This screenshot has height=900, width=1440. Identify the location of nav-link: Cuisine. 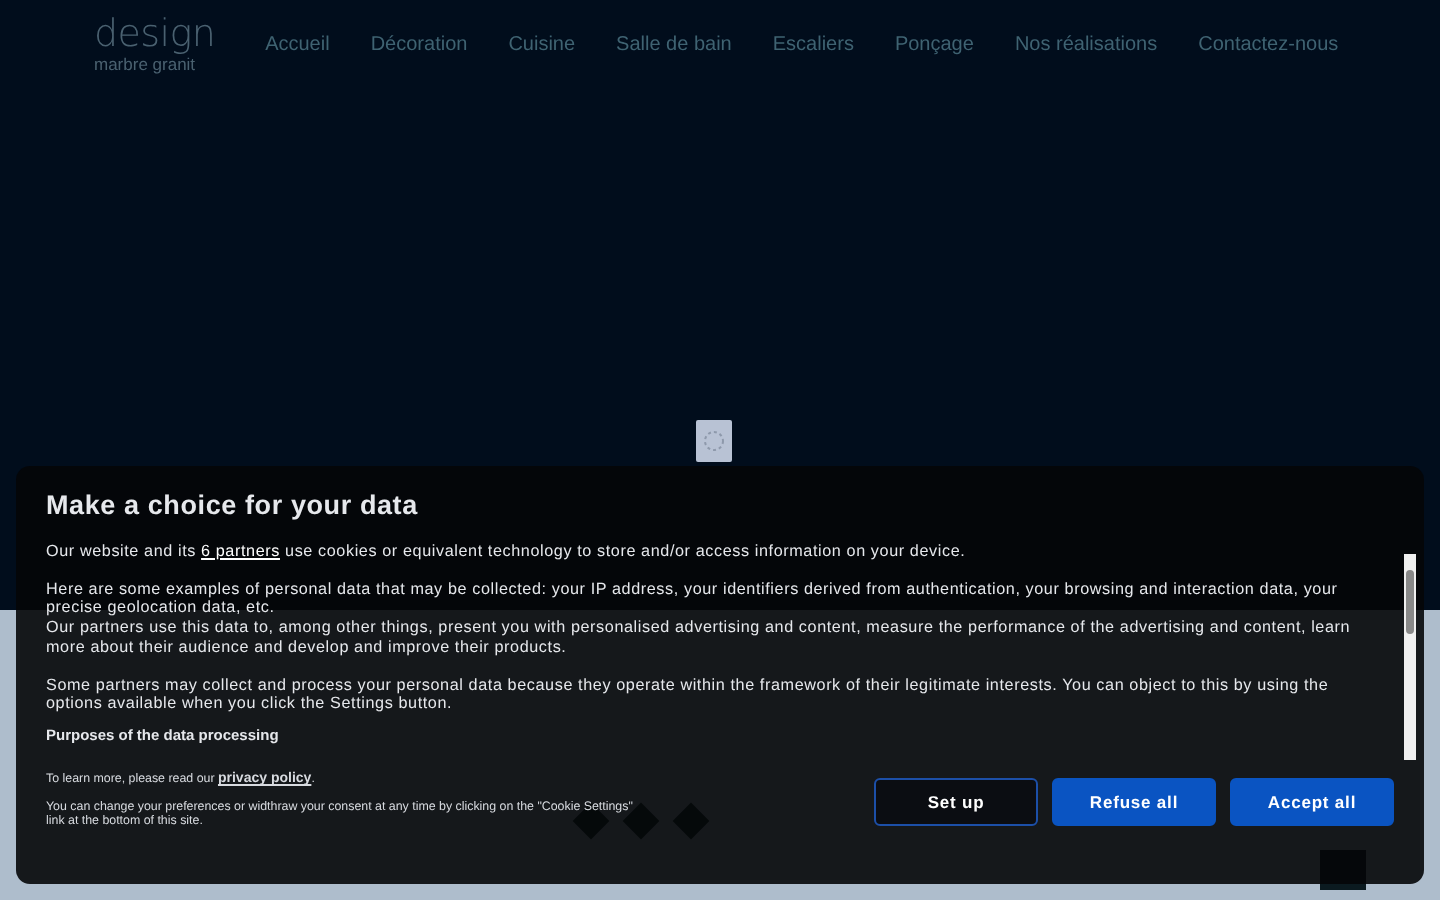
(542, 45).